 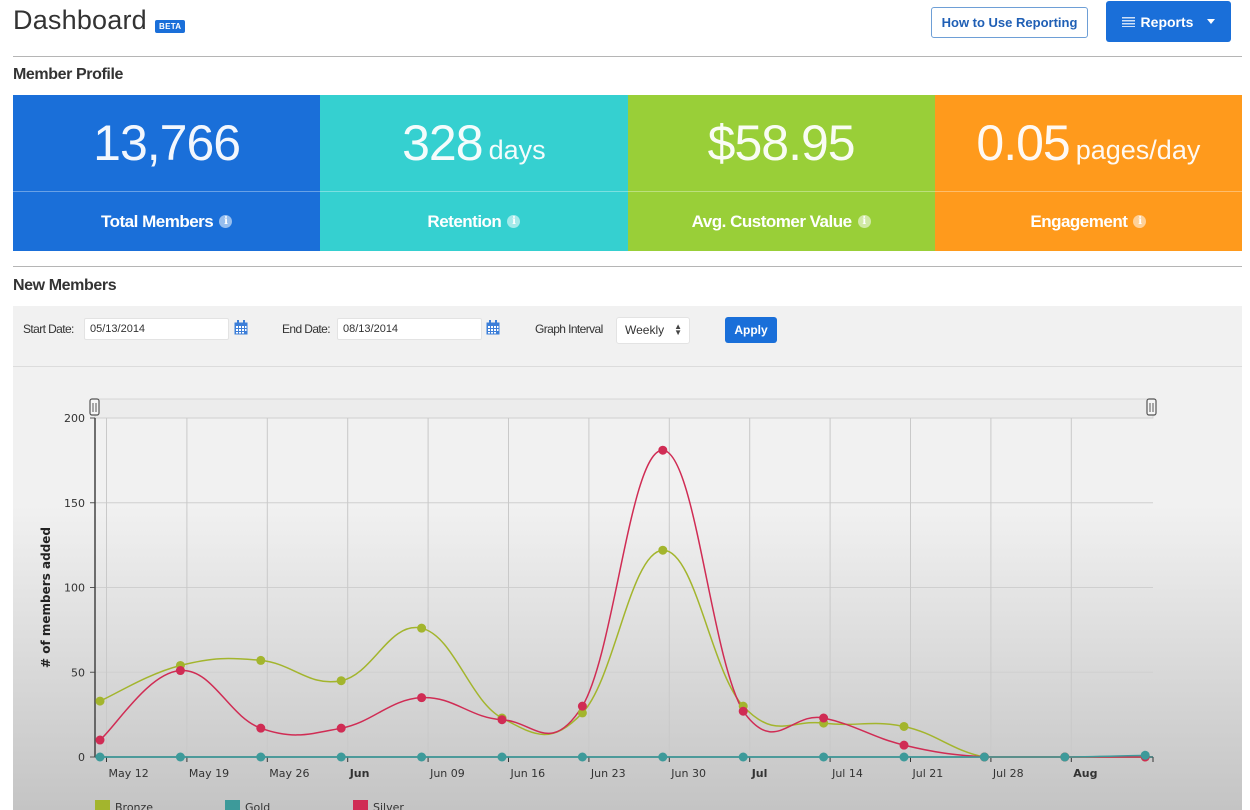 I want to click on x-tick-label: Aug, so click(x=1085, y=773).